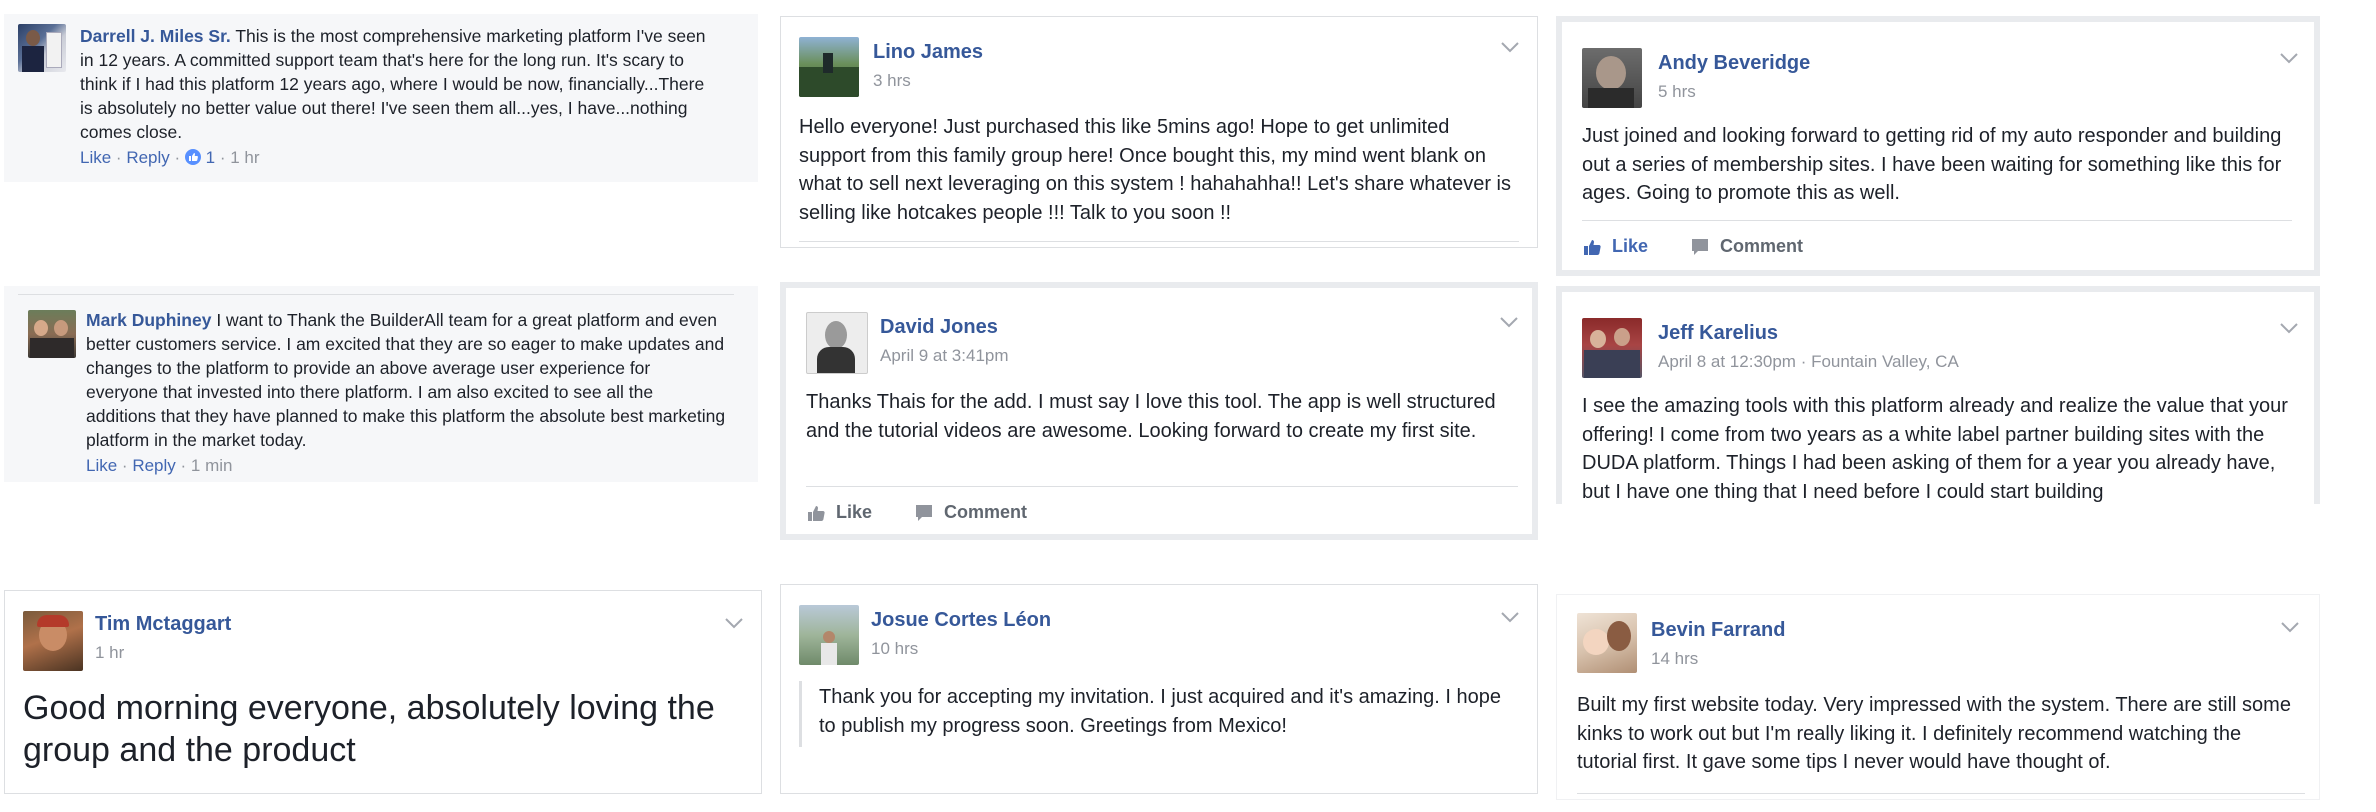 This screenshot has height=812, width=2376. Describe the element at coordinates (1734, 63) in the screenshot. I see `post-author: Andy Beveridge` at that location.